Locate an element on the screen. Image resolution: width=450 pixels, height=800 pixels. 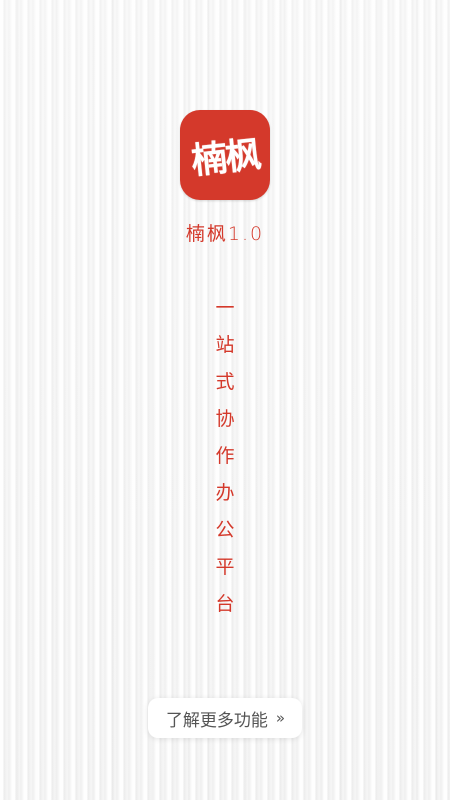
slogan-char: 台 is located at coordinates (225, 604).